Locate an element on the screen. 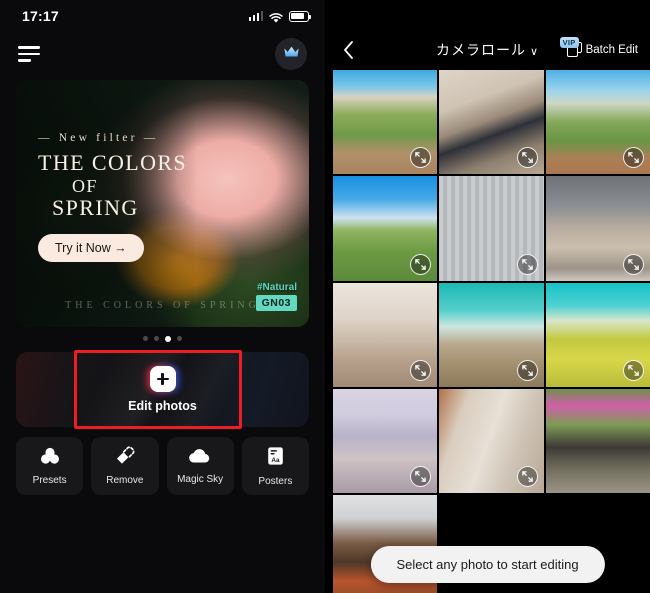 The width and height of the screenshot is (650, 593). photo-image is located at coordinates (597, 441).